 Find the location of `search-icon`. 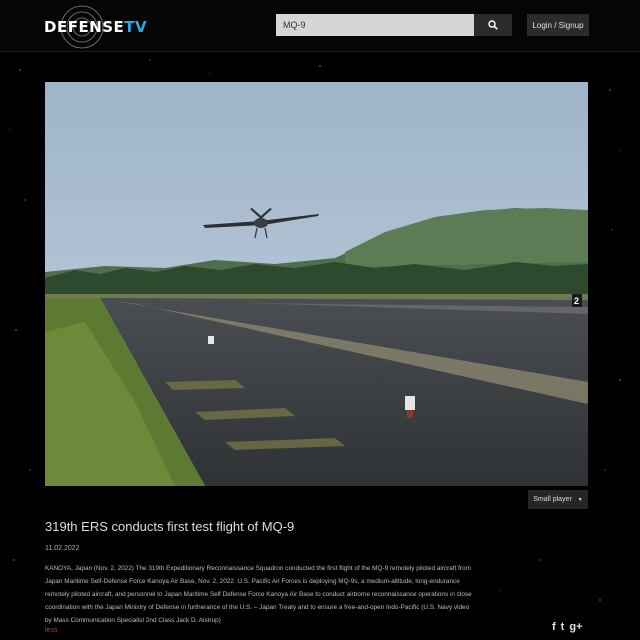

search-icon is located at coordinates (493, 25).